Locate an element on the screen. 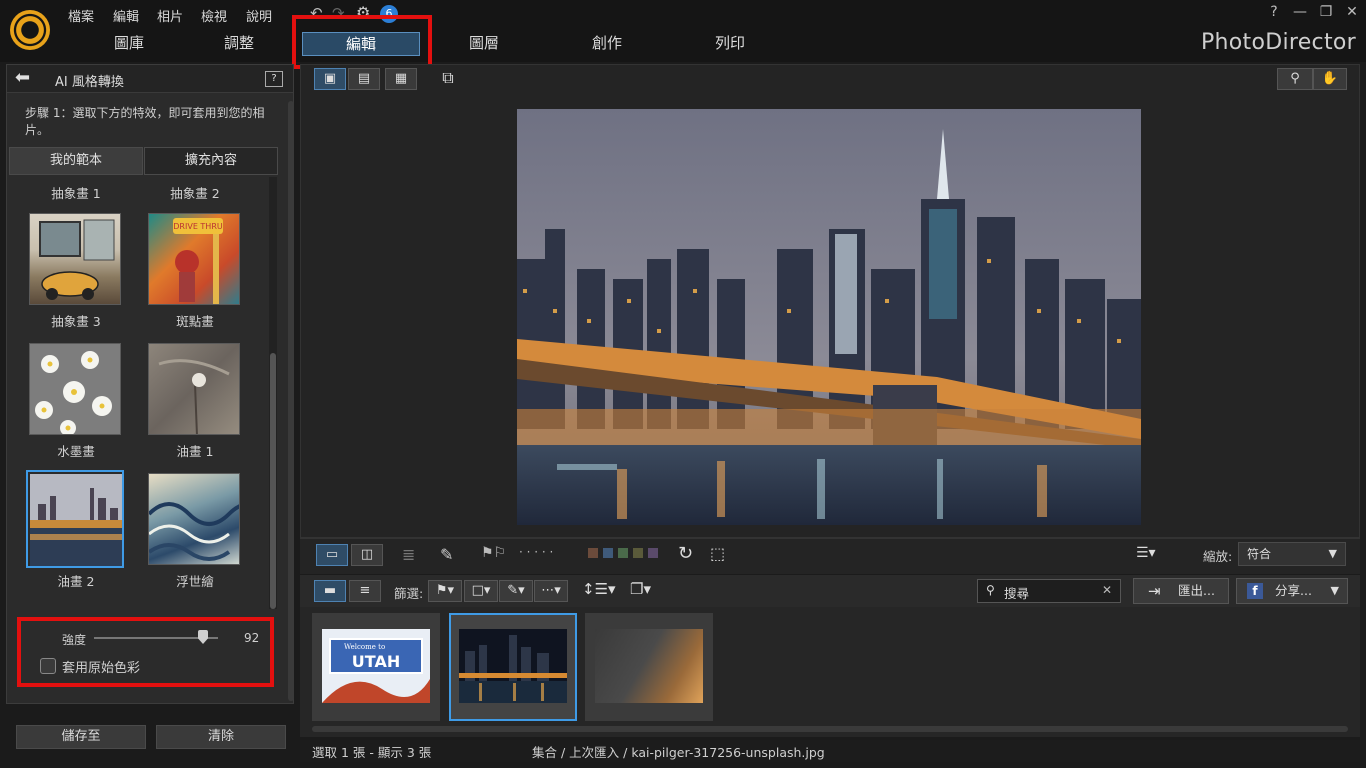 The width and height of the screenshot is (1366, 768). highlight-edit-tab is located at coordinates (362, 42).